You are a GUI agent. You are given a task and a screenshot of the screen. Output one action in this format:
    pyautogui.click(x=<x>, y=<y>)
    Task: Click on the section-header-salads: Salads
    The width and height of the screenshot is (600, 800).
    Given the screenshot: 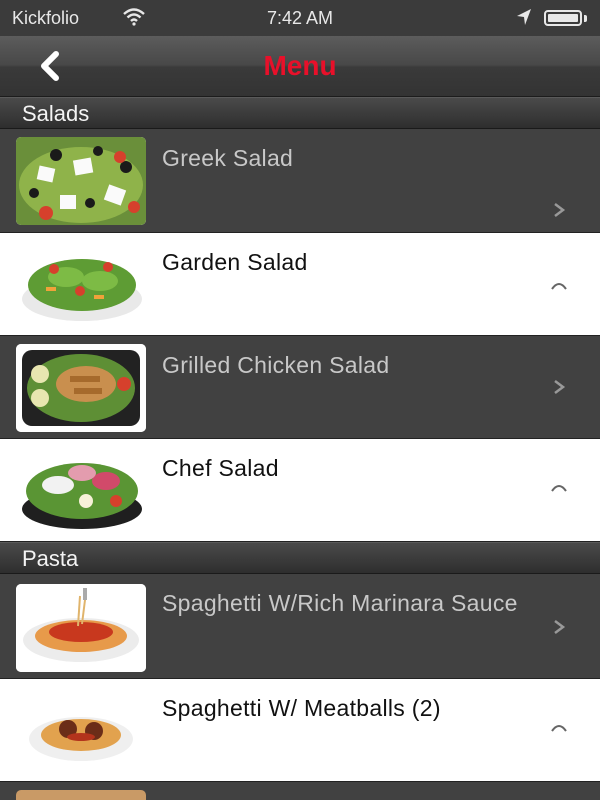 What is the action you would take?
    pyautogui.click(x=300, y=113)
    